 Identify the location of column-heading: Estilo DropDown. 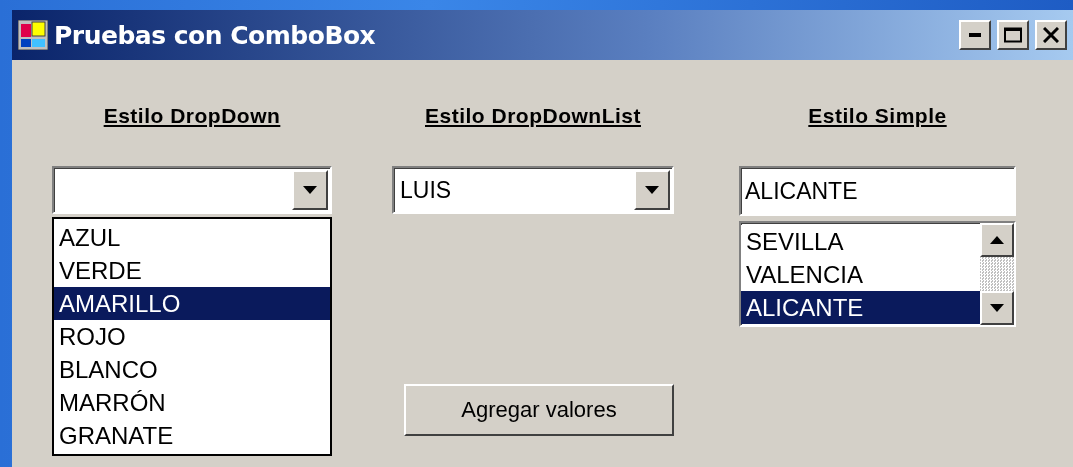
(192, 116).